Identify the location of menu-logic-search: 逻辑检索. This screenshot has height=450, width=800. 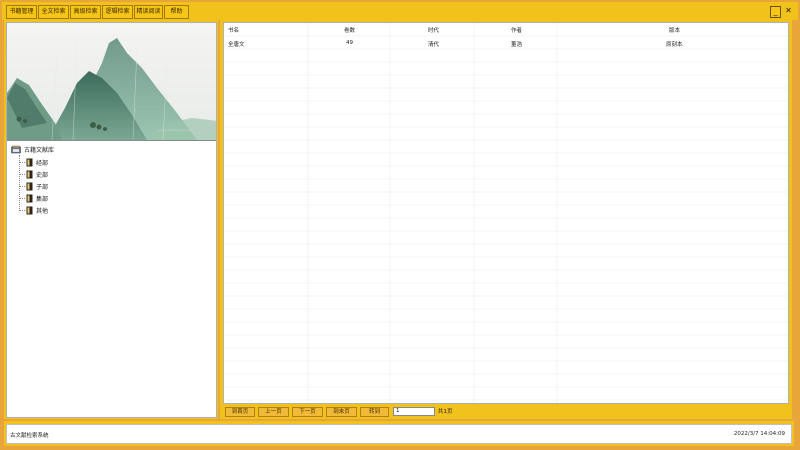
(117, 12).